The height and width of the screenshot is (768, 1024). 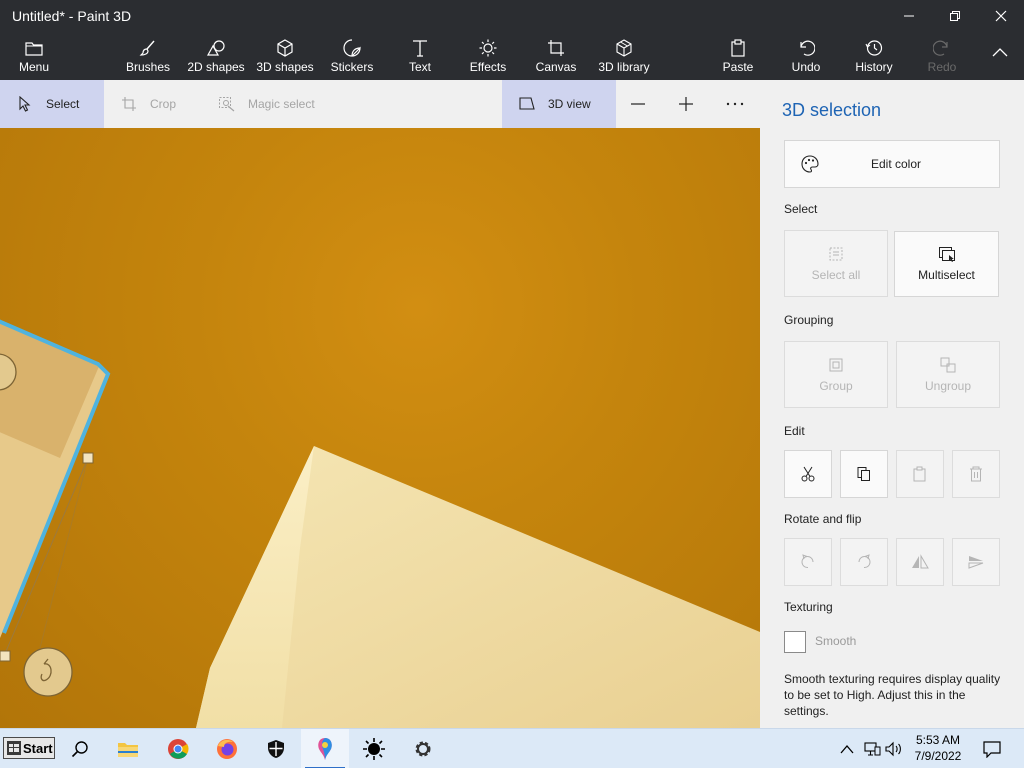 What do you see at coordinates (352, 56) in the screenshot?
I see `stickers-button: Stickers` at bounding box center [352, 56].